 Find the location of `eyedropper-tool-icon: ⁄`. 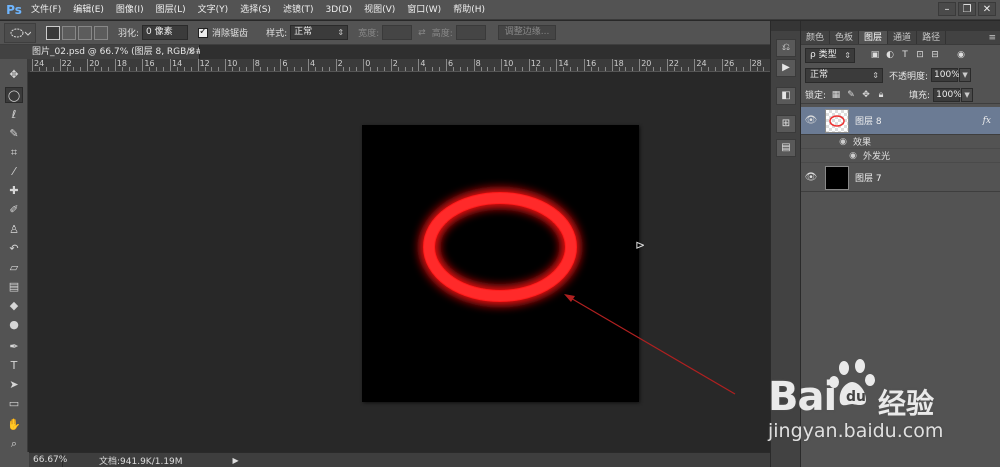

eyedropper-tool-icon: ⁄ is located at coordinates (14, 172).